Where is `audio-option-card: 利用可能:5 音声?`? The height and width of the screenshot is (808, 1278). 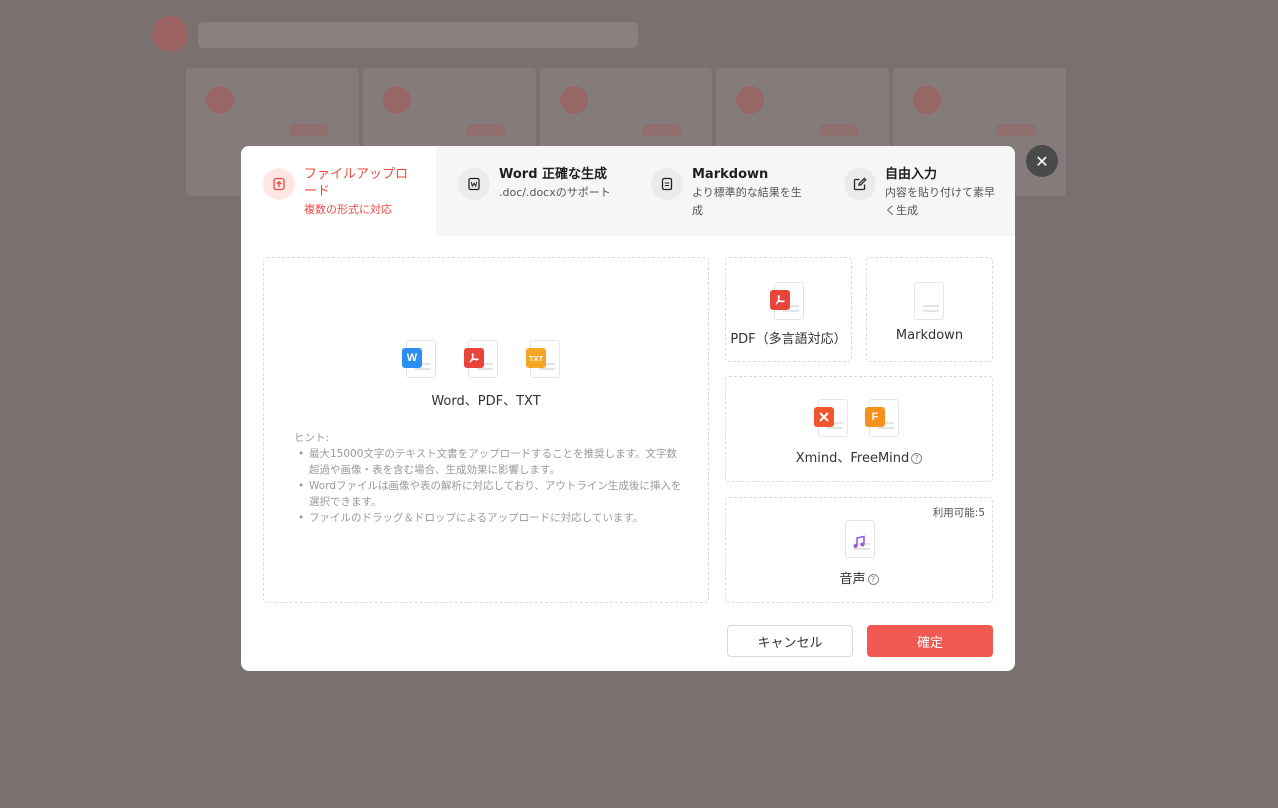
audio-option-card: 利用可能:5 音声? is located at coordinates (859, 550).